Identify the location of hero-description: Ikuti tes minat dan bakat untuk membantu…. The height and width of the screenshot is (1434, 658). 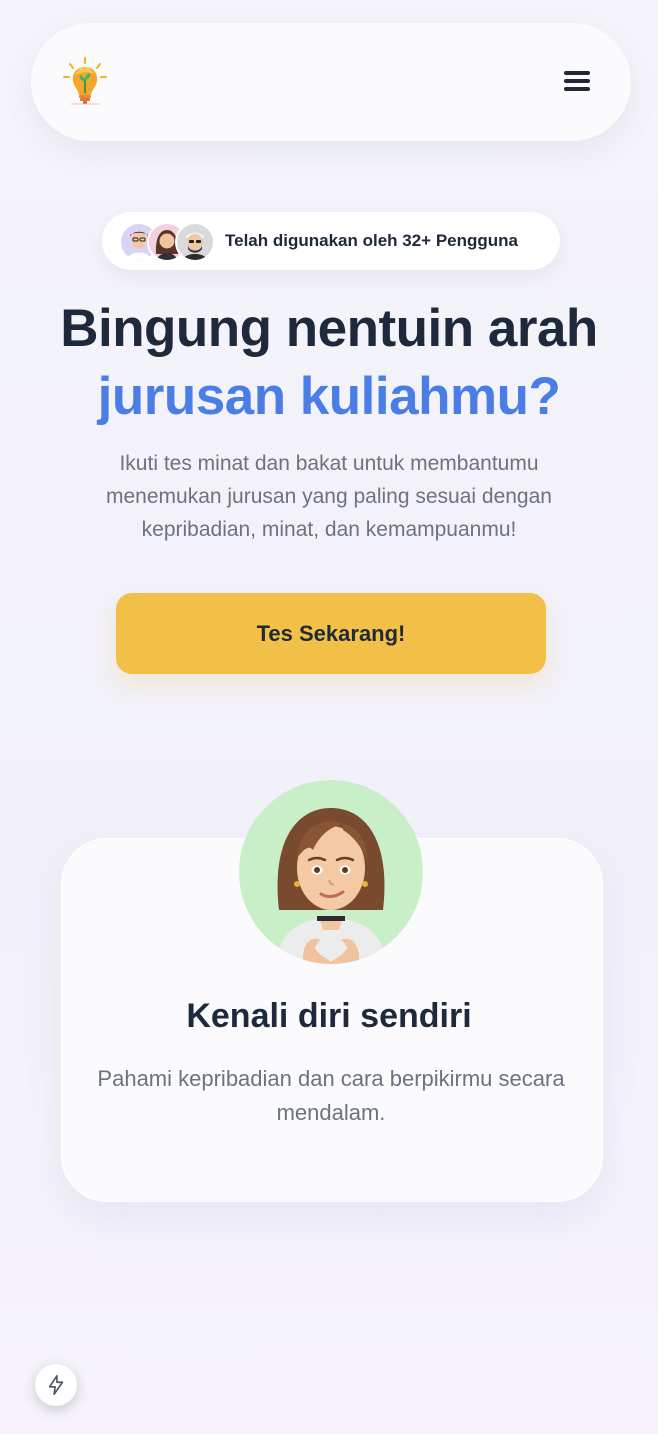
(329, 496).